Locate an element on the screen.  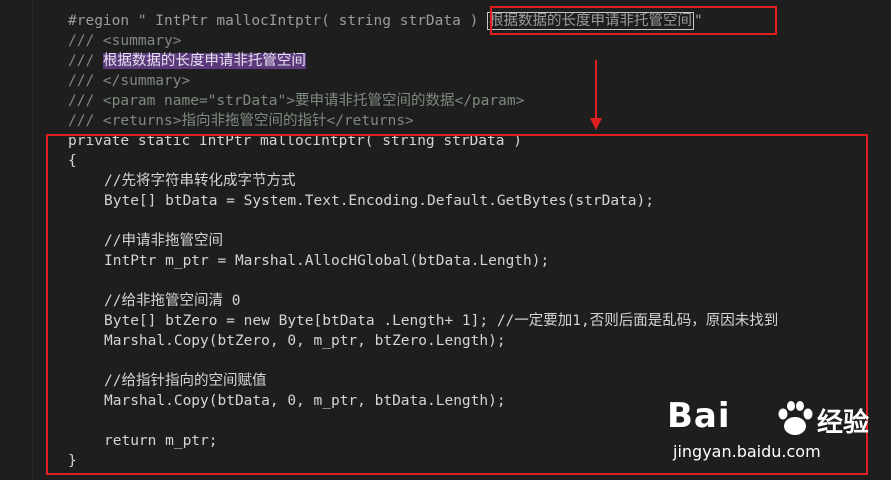
watermark-brand: Bai is located at coordinates (699, 416).